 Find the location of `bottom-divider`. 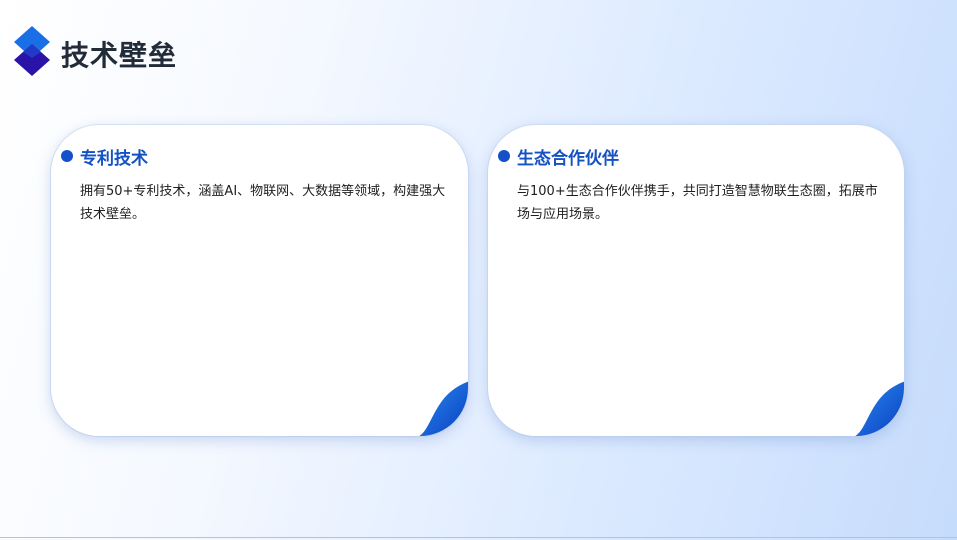

bottom-divider is located at coordinates (478, 537).